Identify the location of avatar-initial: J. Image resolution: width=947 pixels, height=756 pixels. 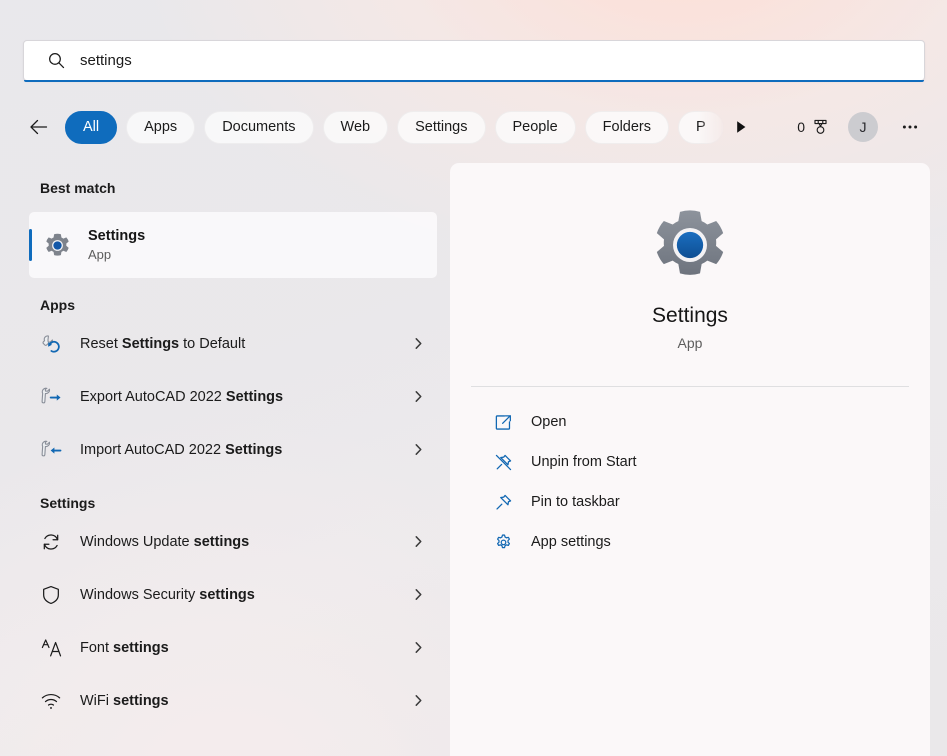
(863, 127).